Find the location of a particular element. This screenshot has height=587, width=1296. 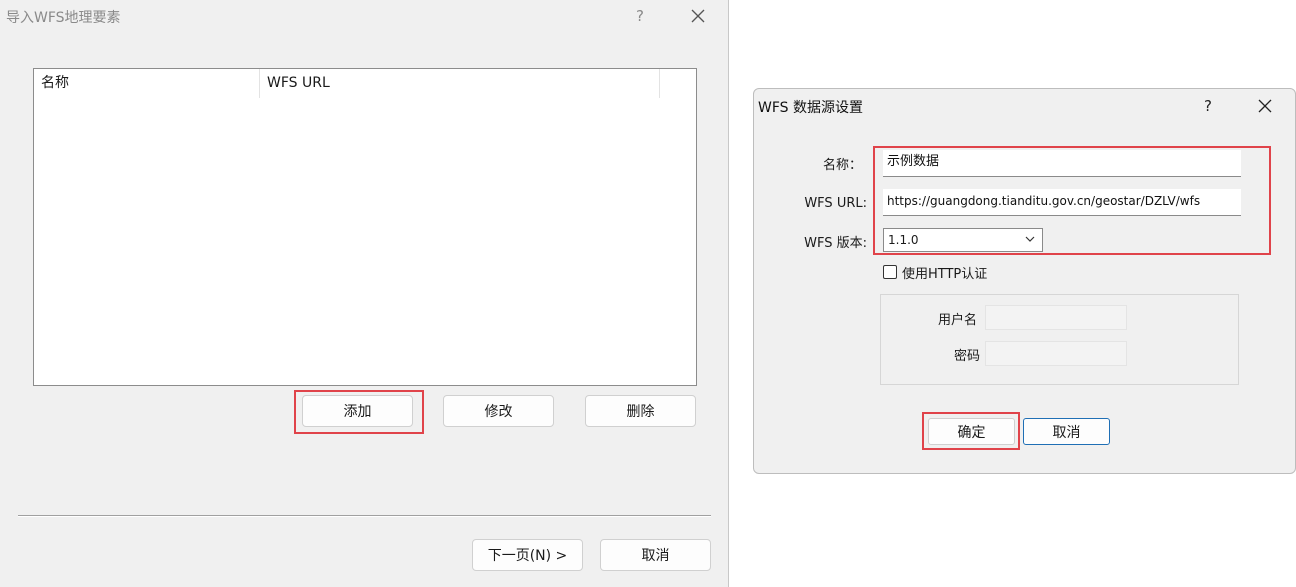

divider is located at coordinates (364, 516).